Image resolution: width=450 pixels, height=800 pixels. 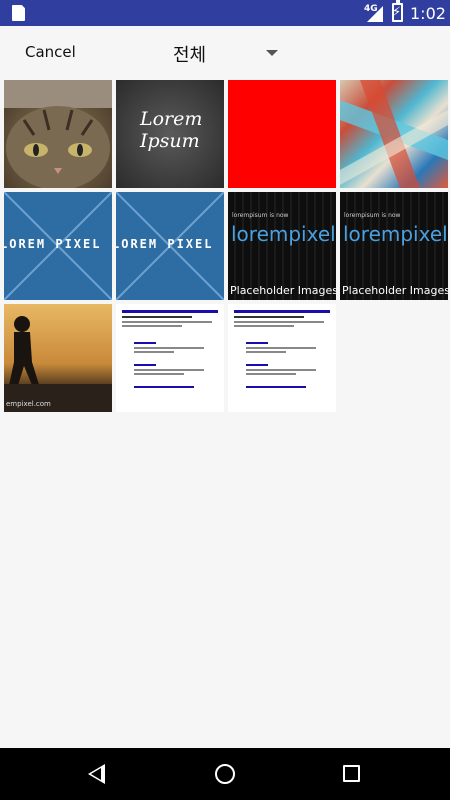 I want to click on gallery-thumb-abstract, so click(x=394, y=134).